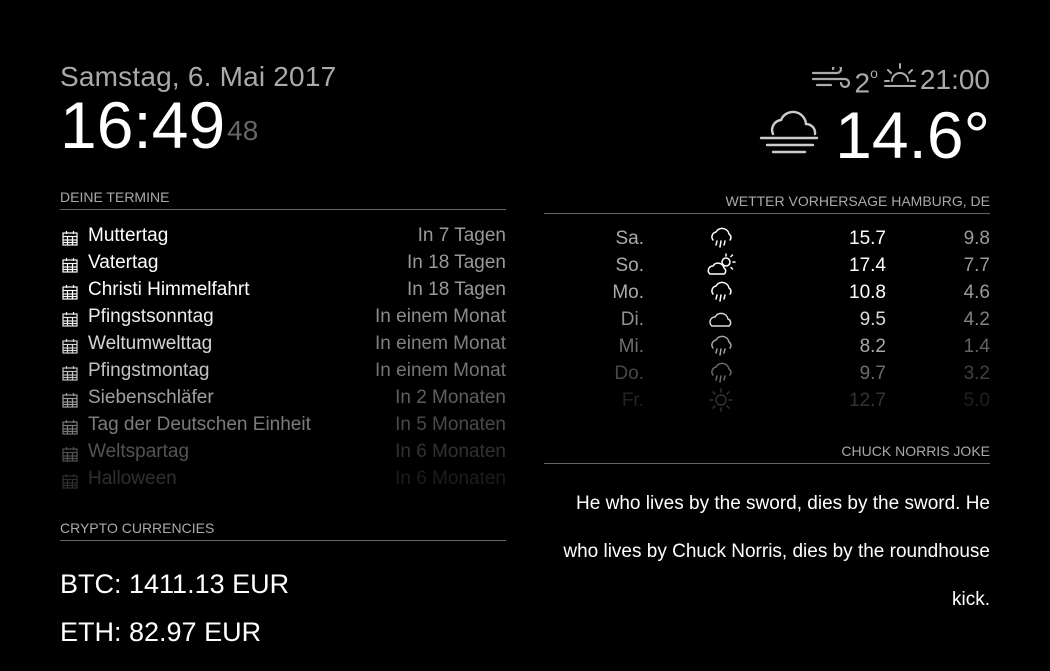 This screenshot has width=1050, height=671. I want to click on forecast-min: 3.2, so click(976, 373).